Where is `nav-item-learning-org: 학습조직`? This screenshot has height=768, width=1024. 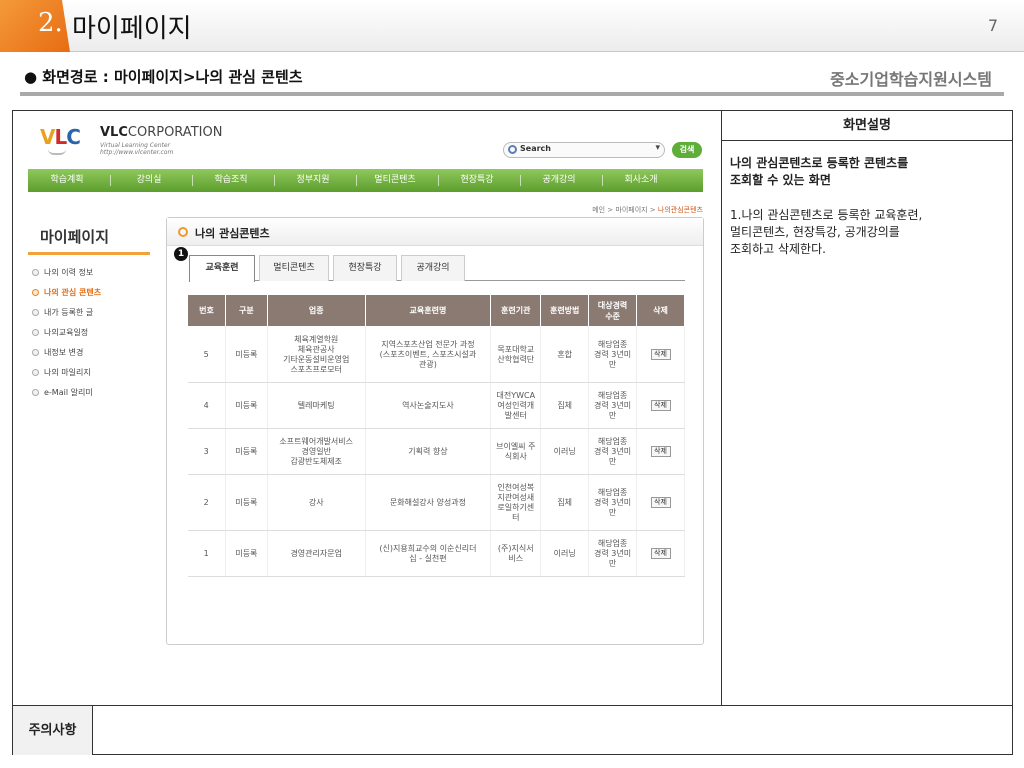 nav-item-learning-org: 학습조직 is located at coordinates (231, 180).